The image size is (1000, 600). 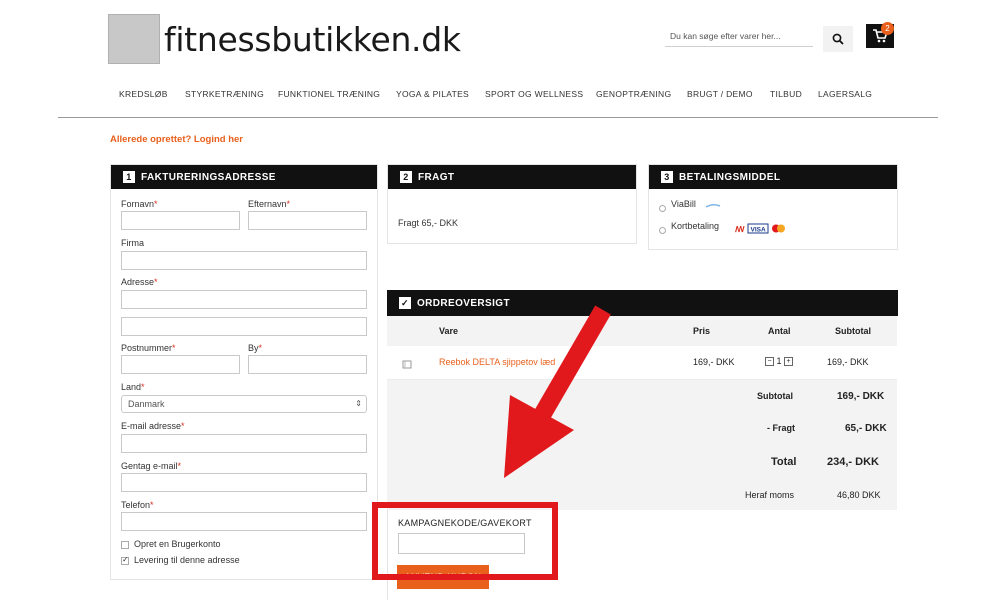 I want to click on shipping-fee-value: 65,- DKK, so click(x=866, y=428).